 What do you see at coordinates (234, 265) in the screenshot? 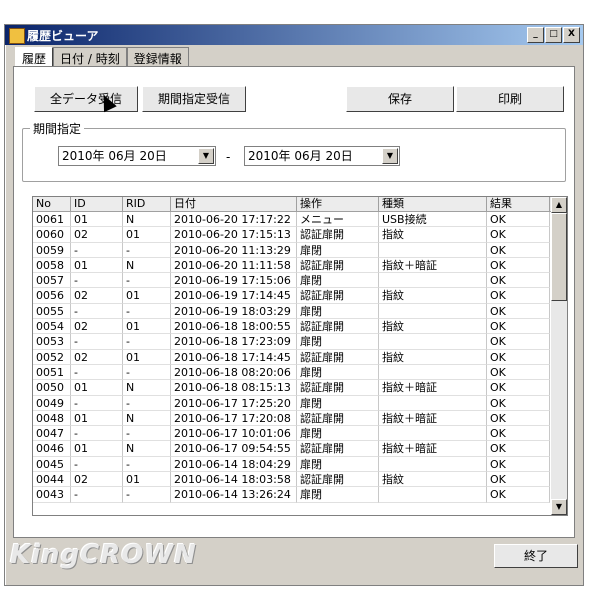
I see `cell-date: 2010-06-20 11:11:58` at bounding box center [234, 265].